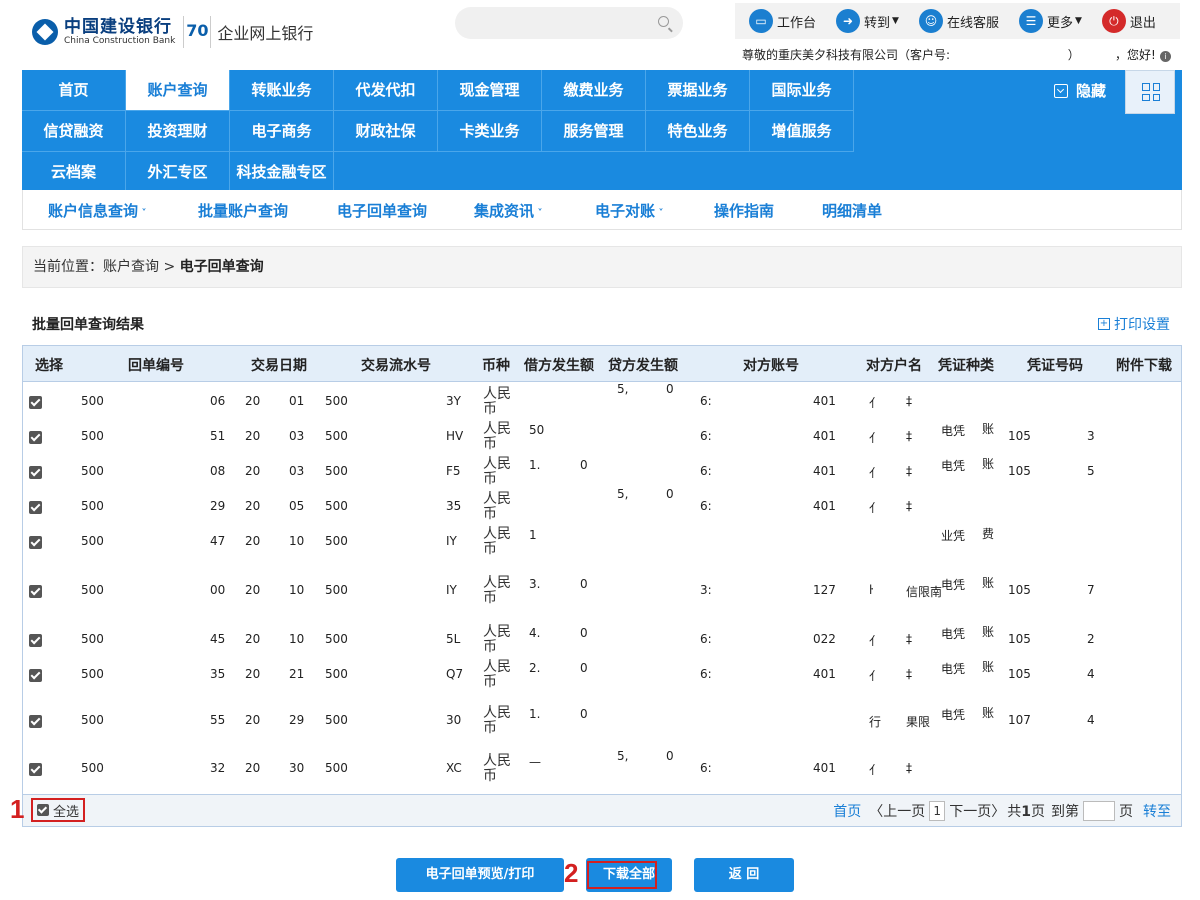 This screenshot has width=1200, height=900. What do you see at coordinates (937, 811) in the screenshot?
I see `current-page: 1` at bounding box center [937, 811].